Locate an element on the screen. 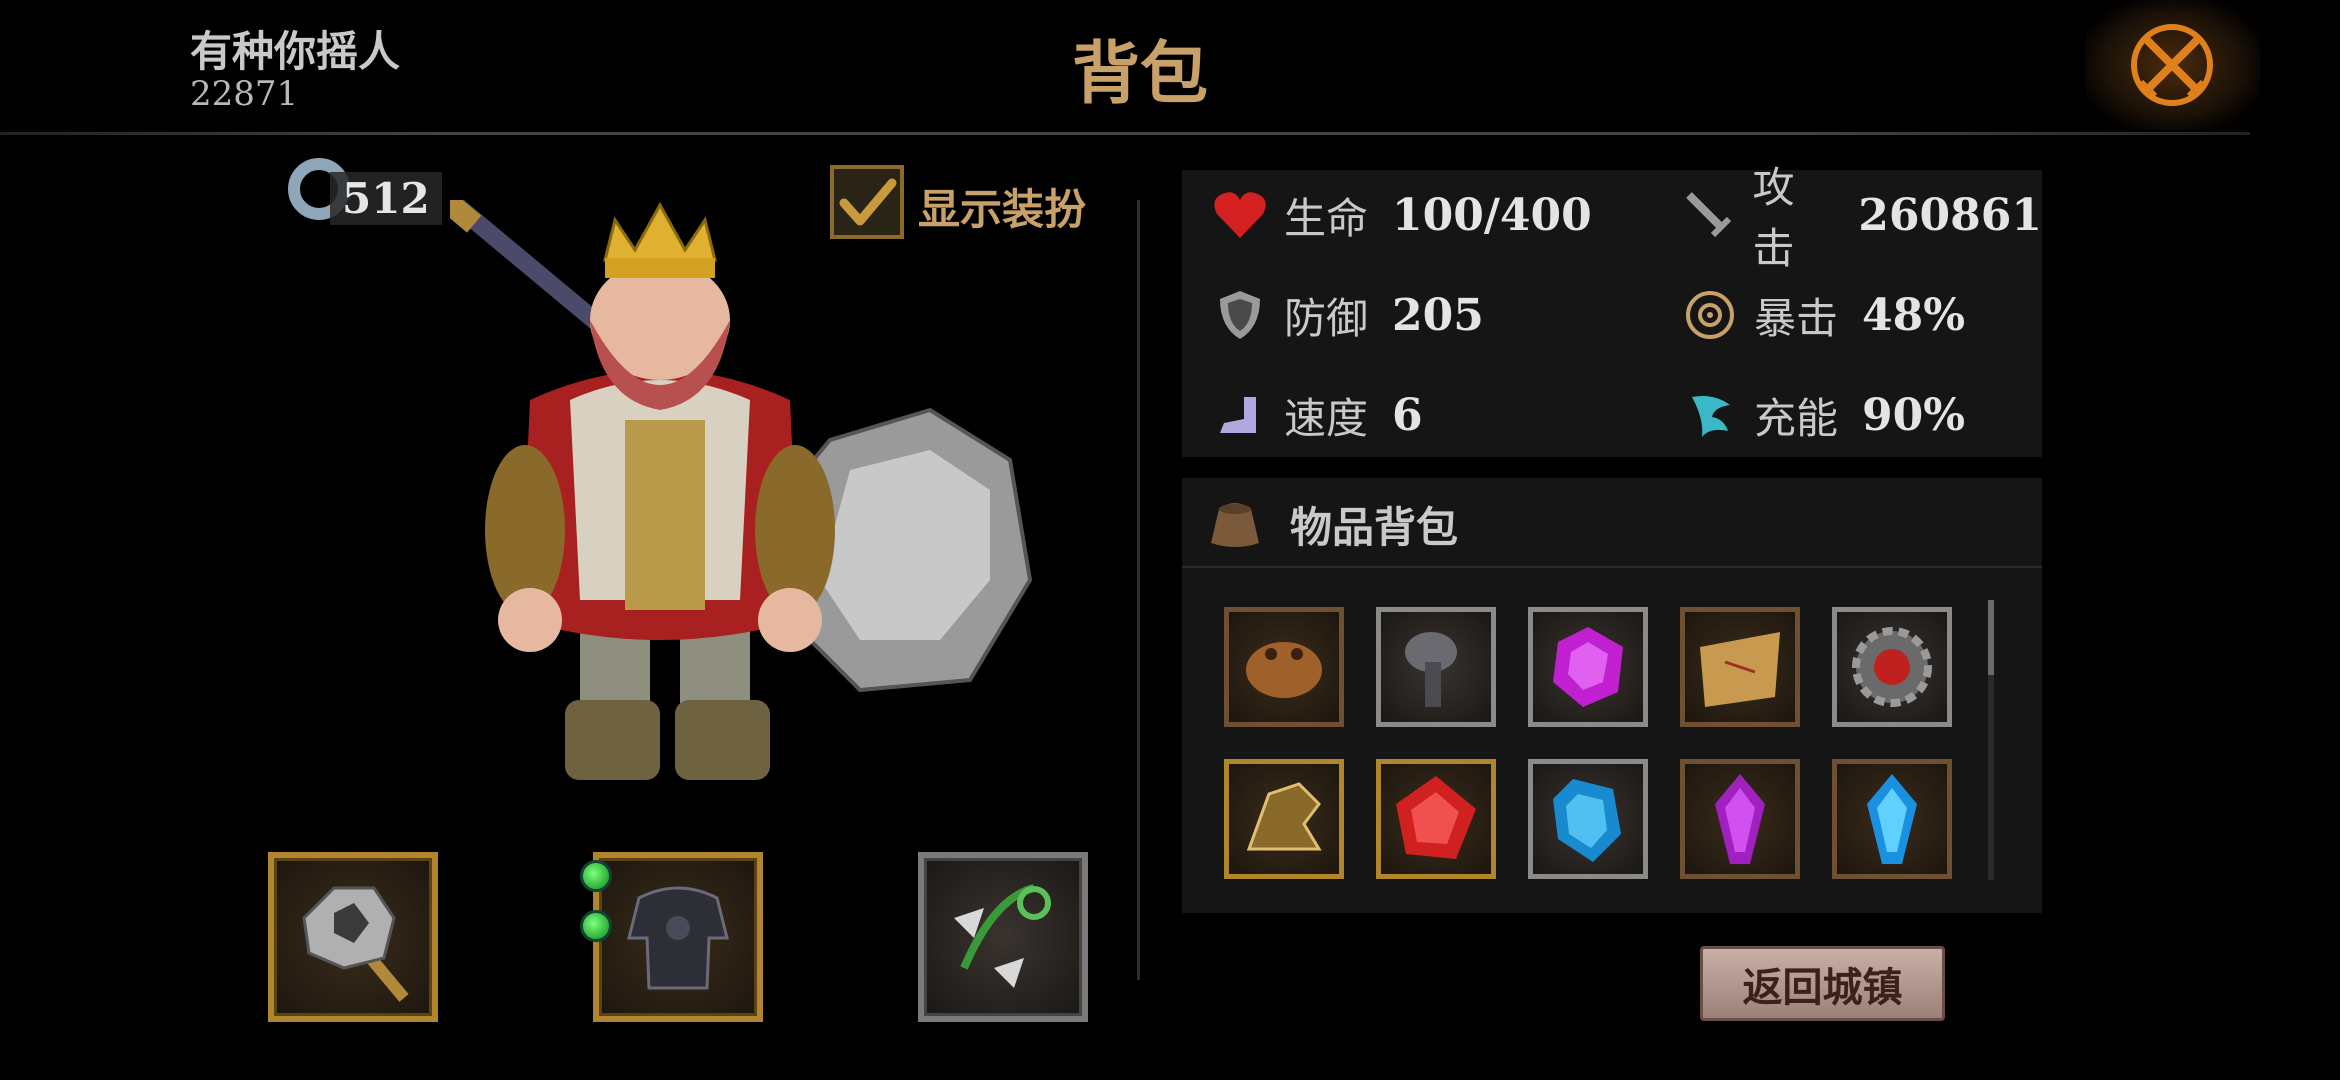 Image resolution: width=2340 pixels, height=1080 pixels. stat-attack-value: 260861 is located at coordinates (1950, 215).